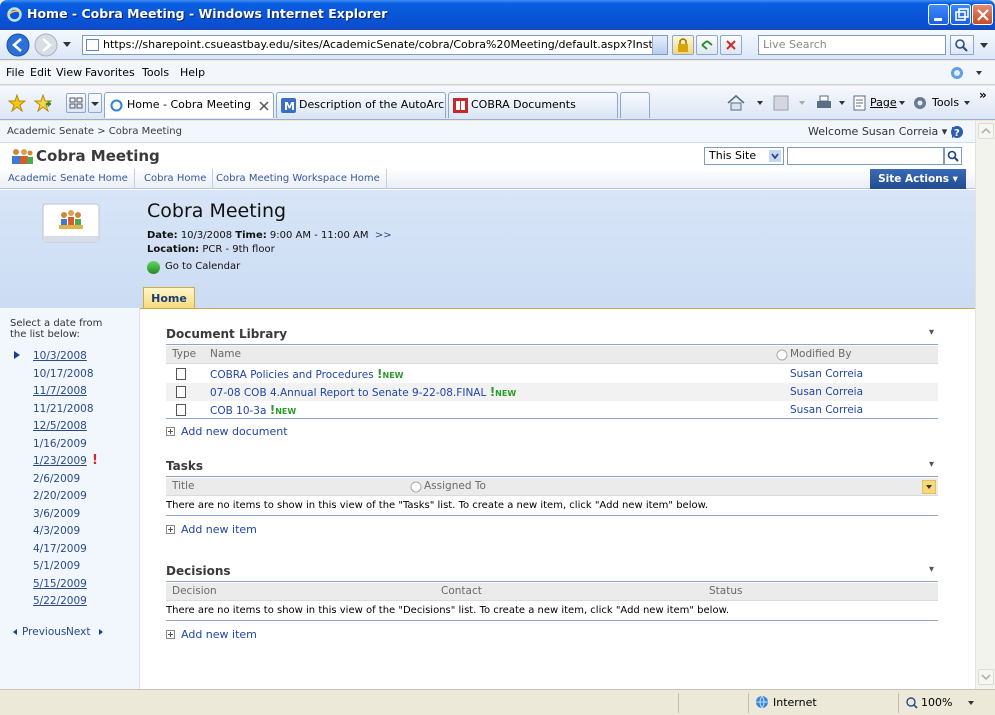 This screenshot has width=995, height=715. Describe the element at coordinates (189, 105) in the screenshot. I see `tab-home-cobra-meeting: Home - Cobra Meeting` at that location.